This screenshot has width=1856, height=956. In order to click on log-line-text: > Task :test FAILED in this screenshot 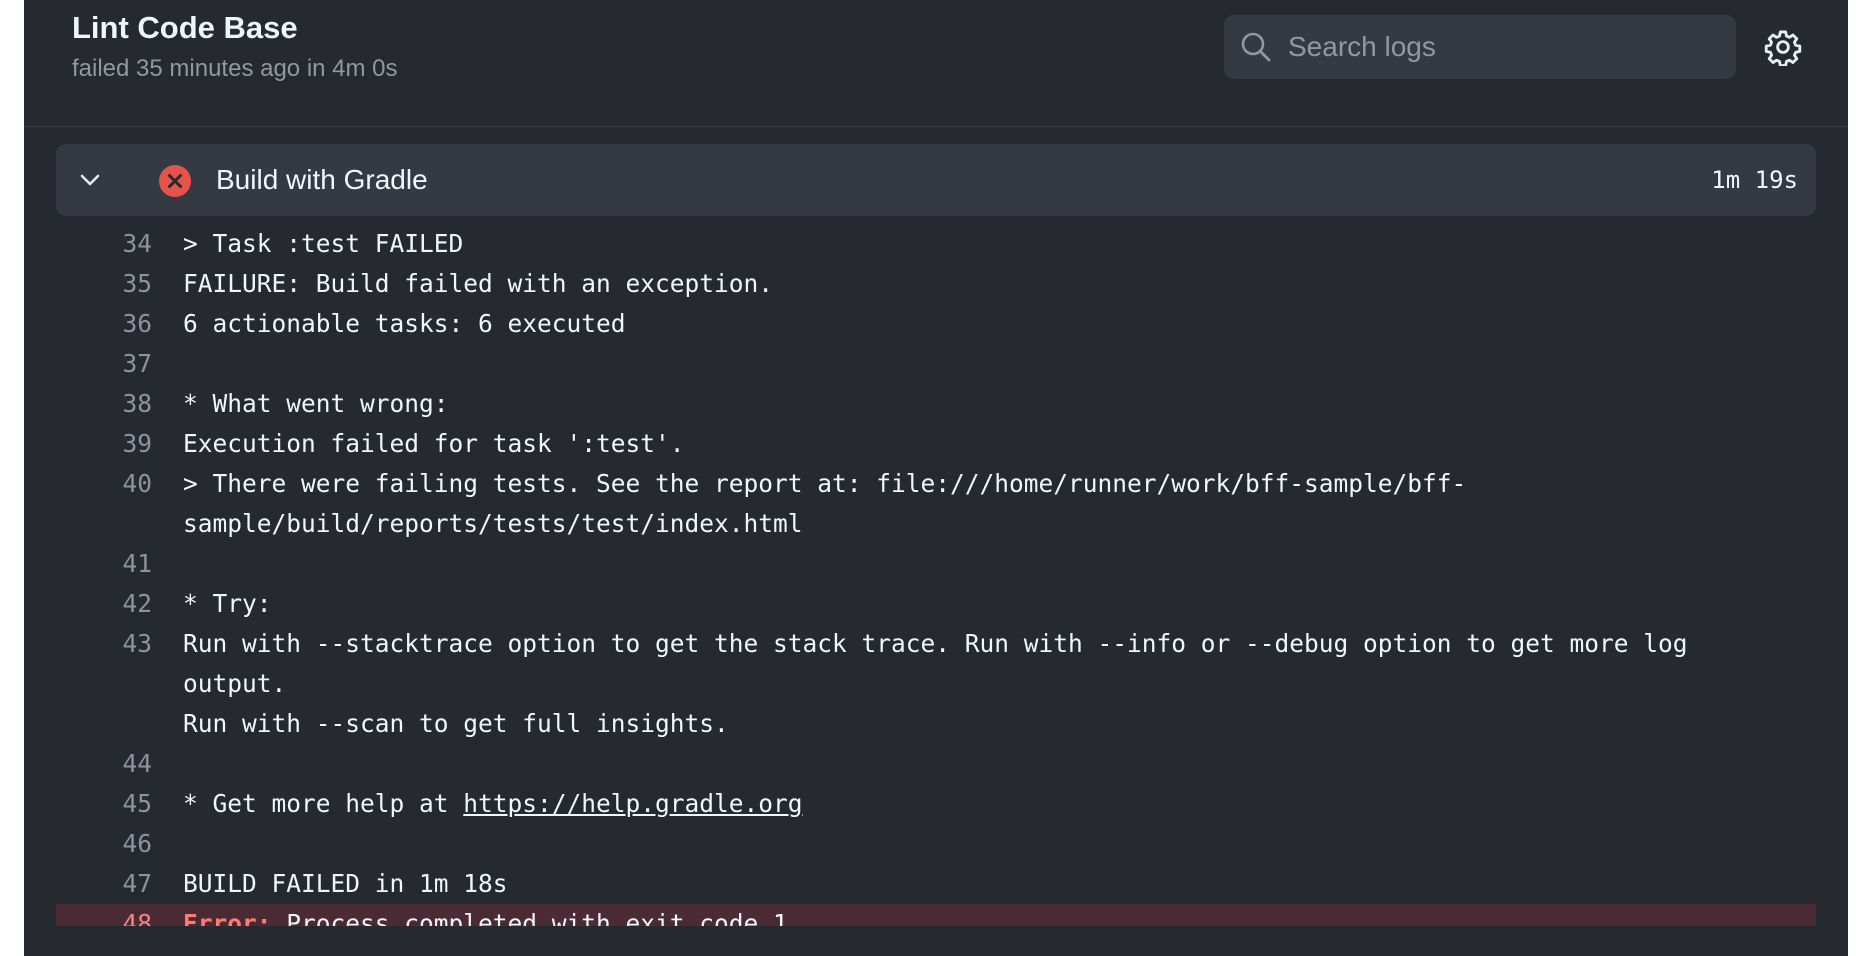, I will do `click(323, 243)`.